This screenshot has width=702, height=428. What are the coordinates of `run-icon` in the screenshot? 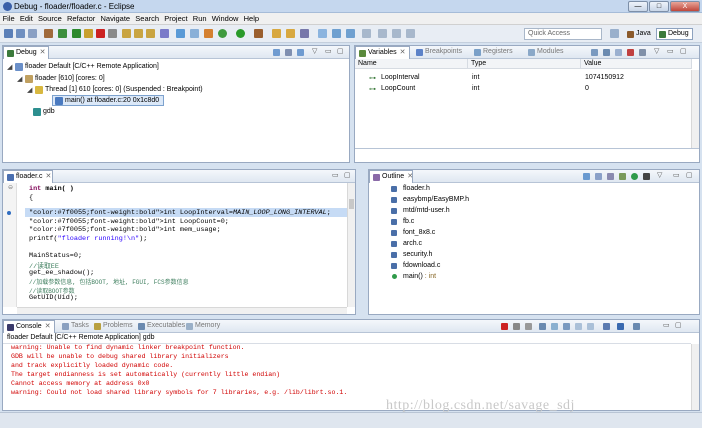 It's located at (240, 33).